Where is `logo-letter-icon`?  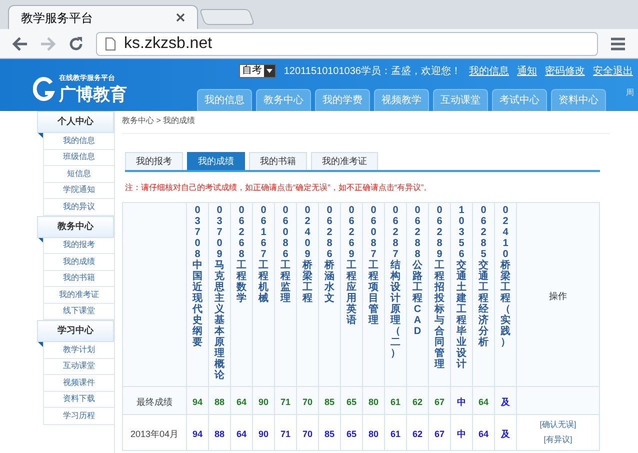
logo-letter-icon is located at coordinates (44, 90).